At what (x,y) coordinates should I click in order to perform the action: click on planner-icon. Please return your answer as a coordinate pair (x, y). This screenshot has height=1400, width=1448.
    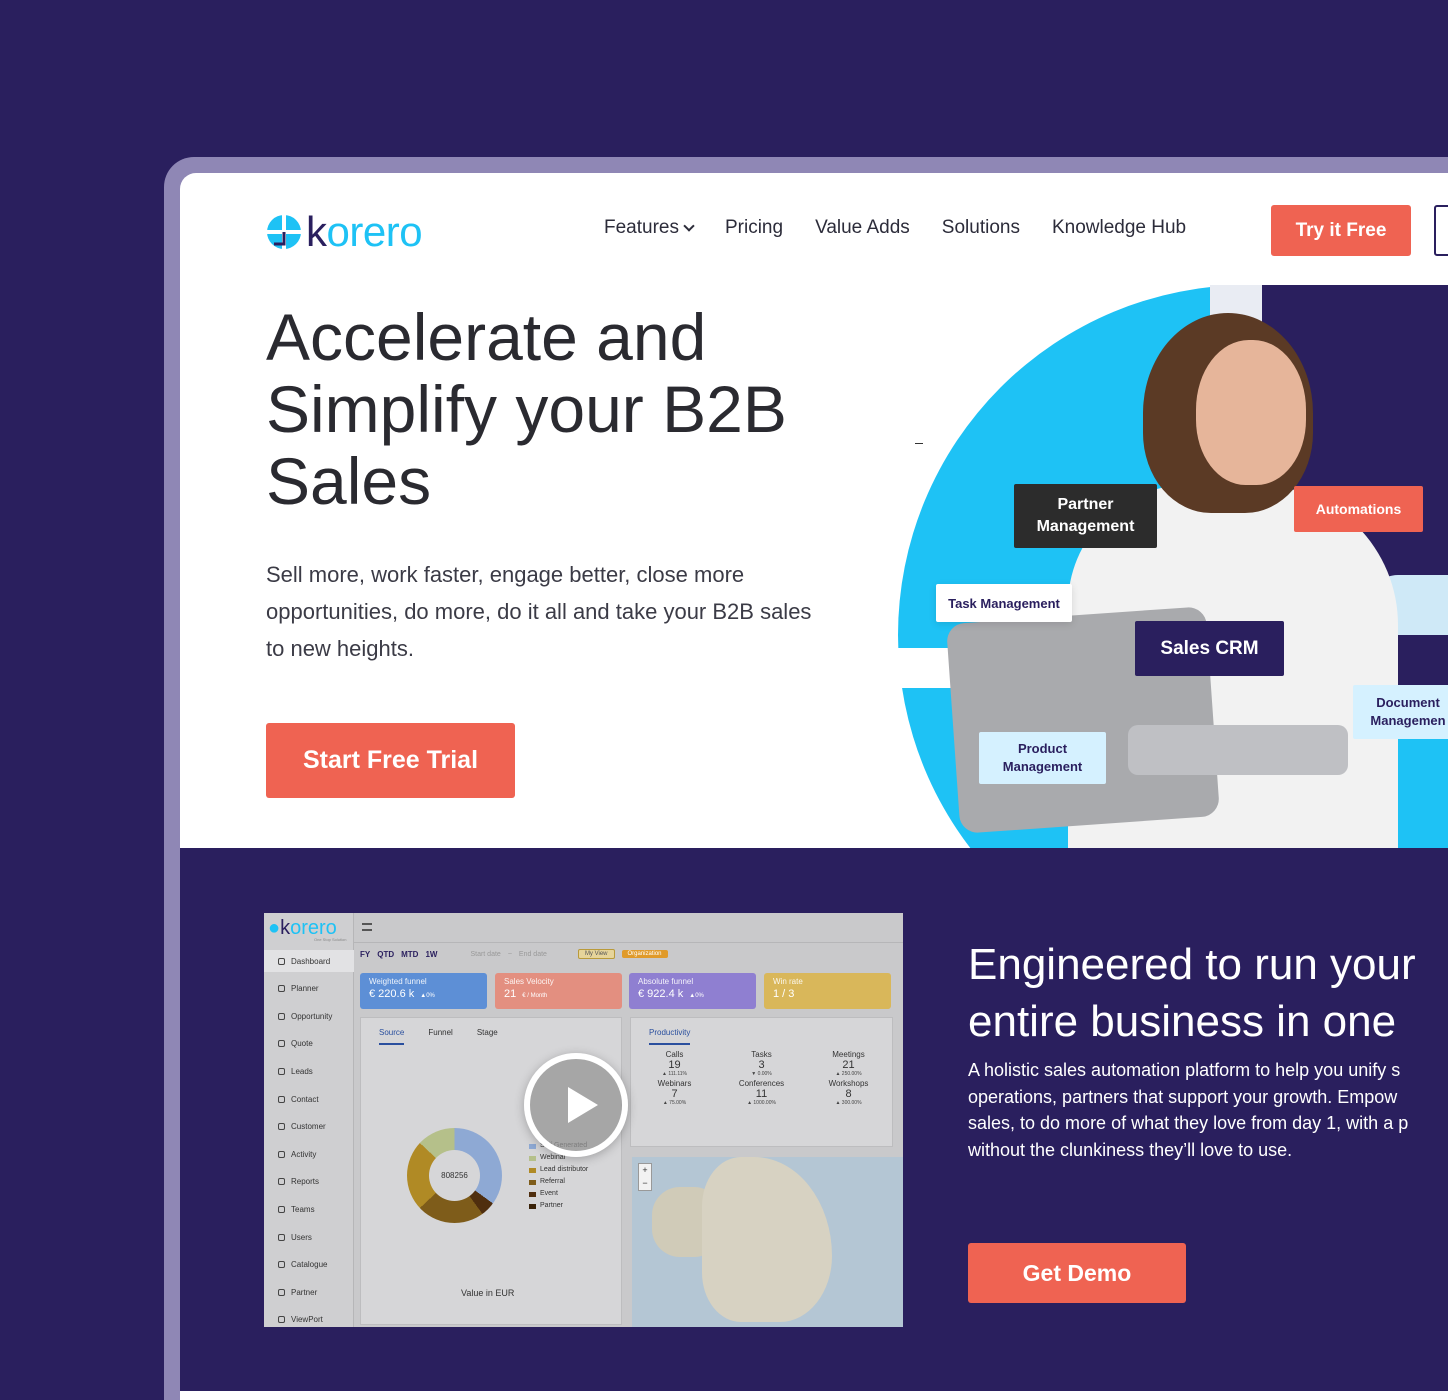
    Looking at the image, I should click on (281, 989).